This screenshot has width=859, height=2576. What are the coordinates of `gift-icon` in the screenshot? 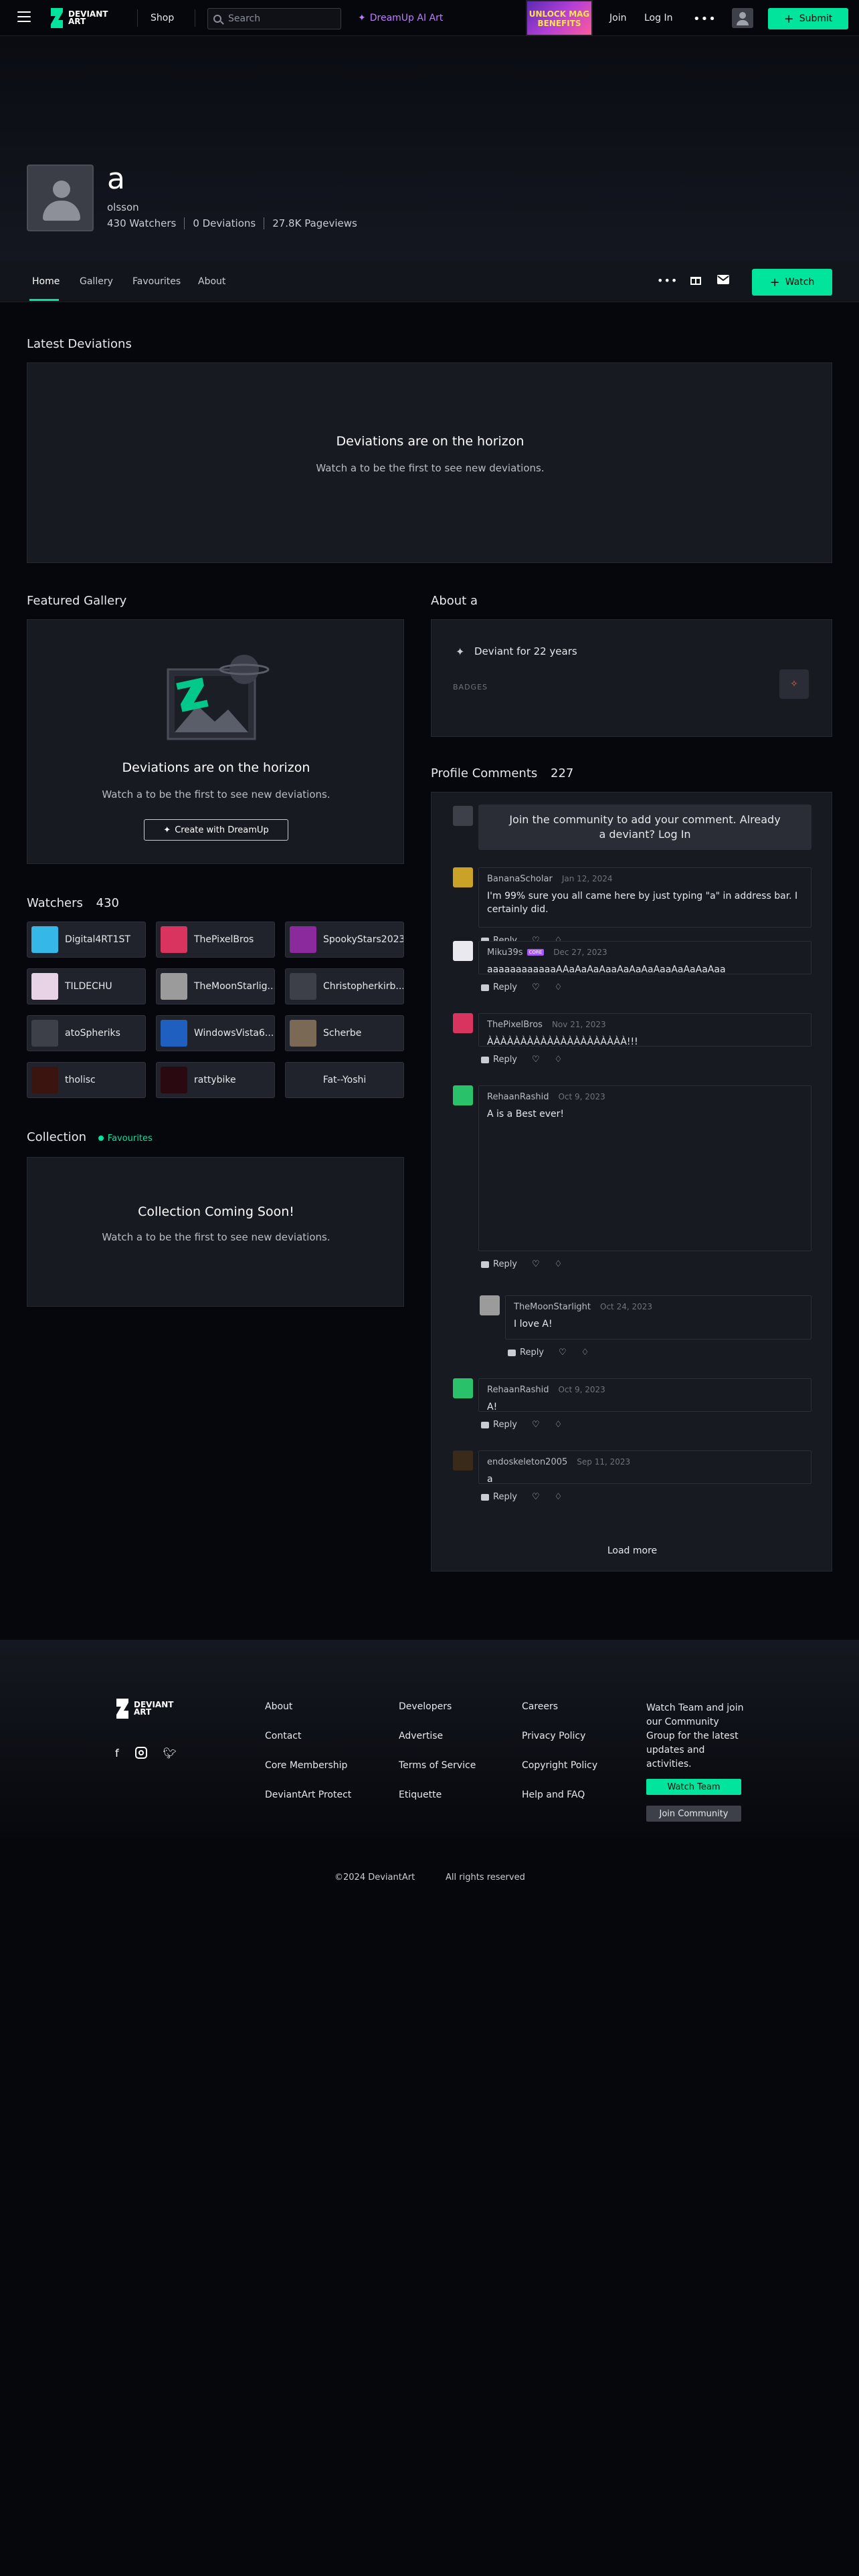 It's located at (696, 281).